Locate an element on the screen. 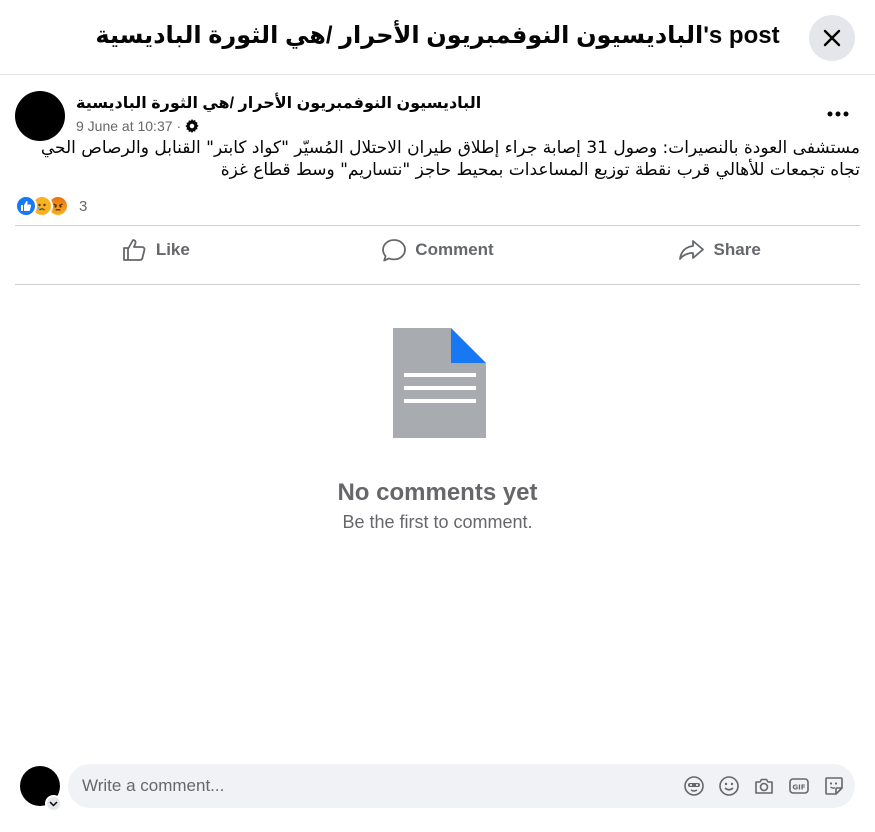  more-options-icon is located at coordinates (838, 114).